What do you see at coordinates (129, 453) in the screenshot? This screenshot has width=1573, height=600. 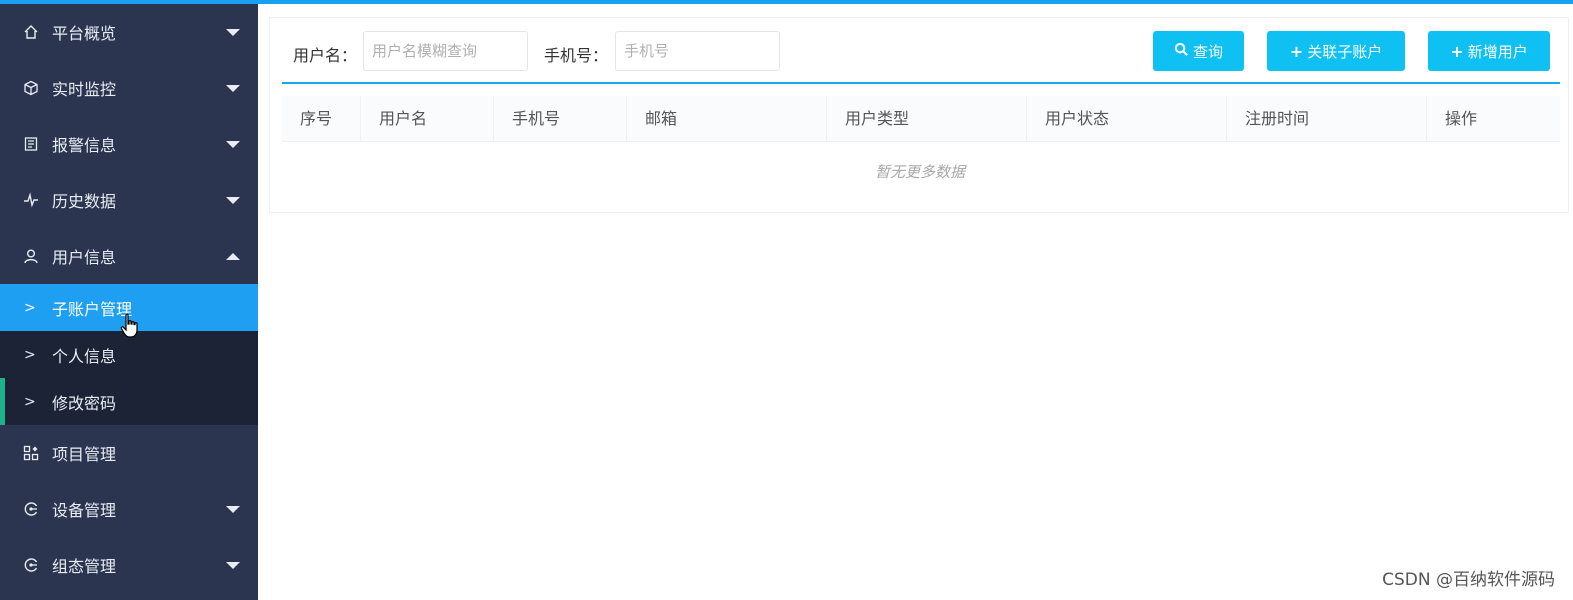 I see `sidebar-item-projects: 项目管理` at bounding box center [129, 453].